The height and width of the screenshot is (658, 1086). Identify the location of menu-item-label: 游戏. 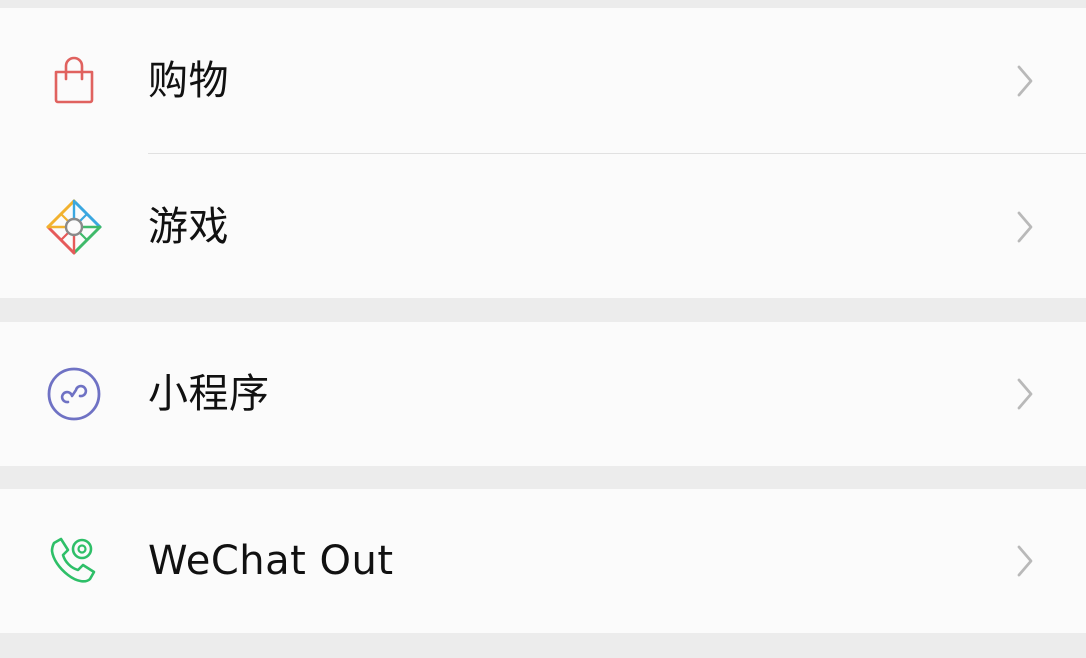
(188, 227).